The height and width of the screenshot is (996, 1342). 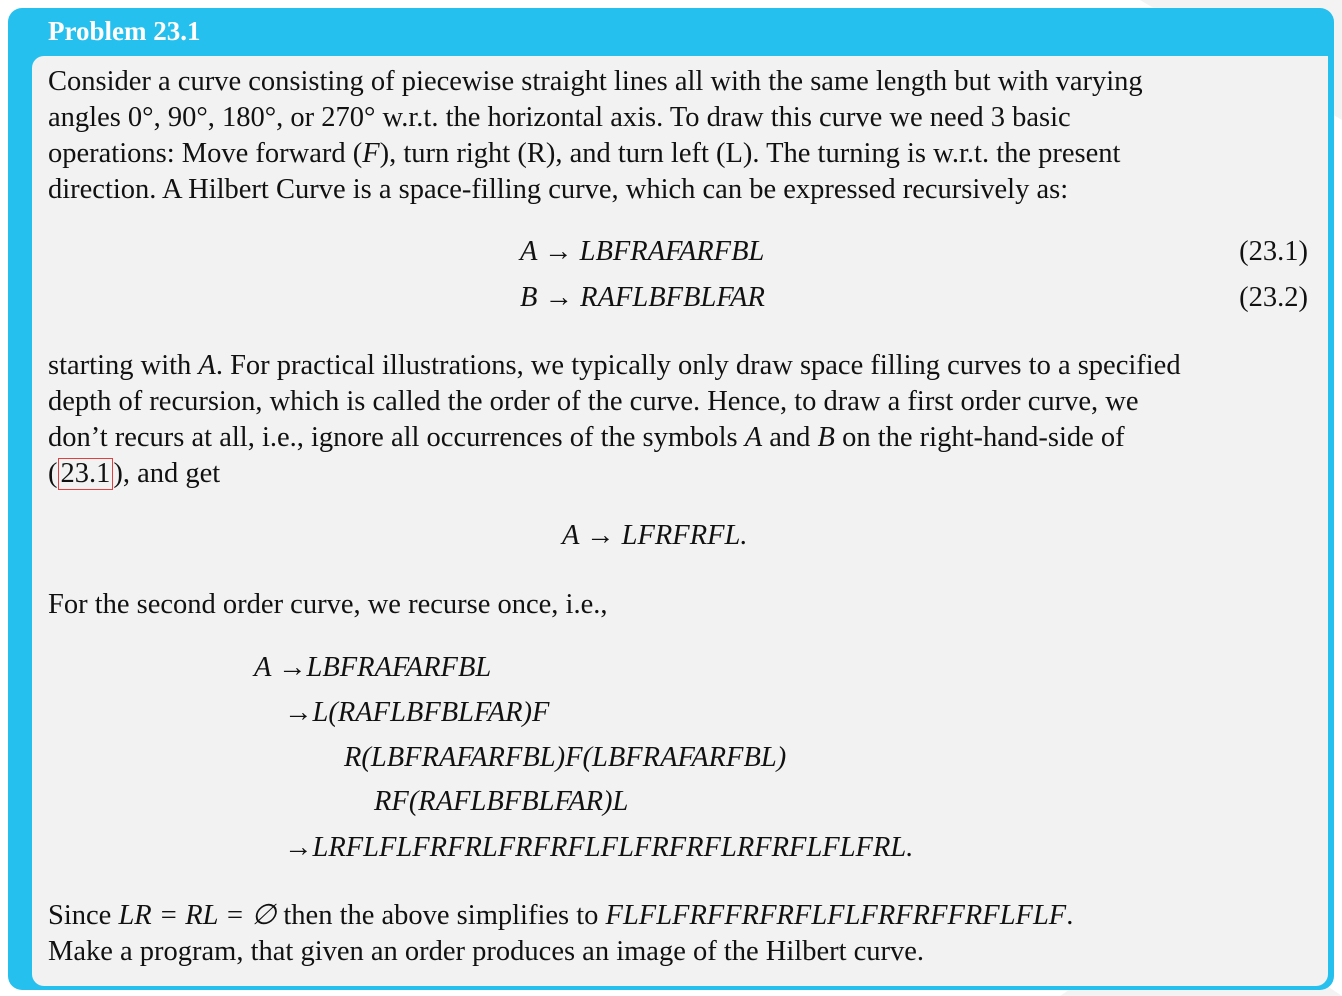 I want to click on derivation-line-4: RF(RAFLBFBLFAR)L, so click(x=501, y=801).